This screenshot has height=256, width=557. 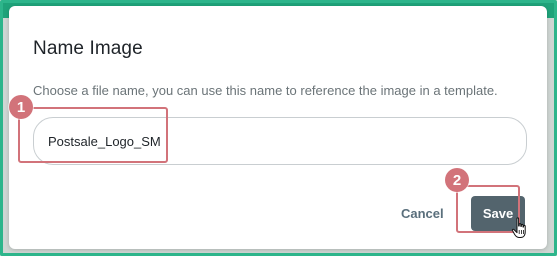 I want to click on step-marker-2: 2, so click(x=457, y=180).